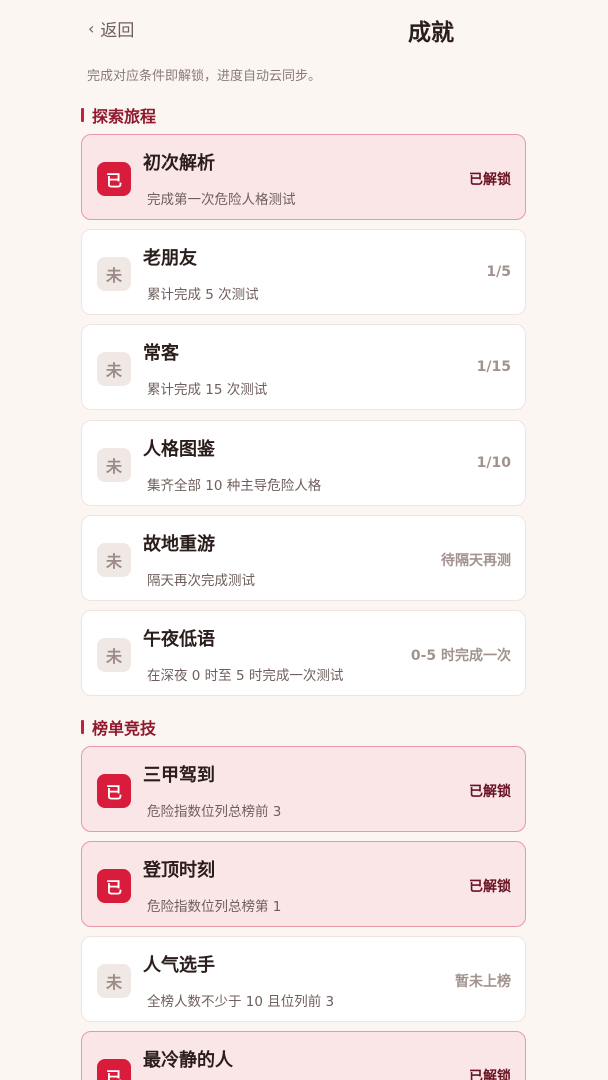  Describe the element at coordinates (124, 728) in the screenshot. I see `section-title-label: 榜单竞技` at that location.